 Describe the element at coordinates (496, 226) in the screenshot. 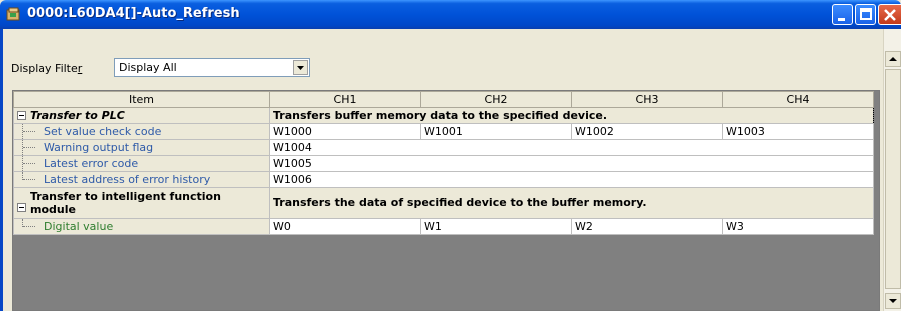

I see `cell-ch2: W1` at that location.